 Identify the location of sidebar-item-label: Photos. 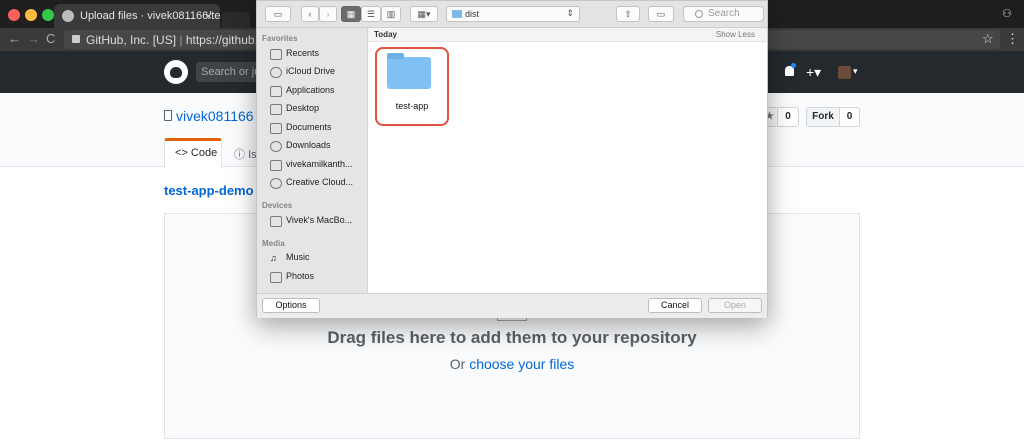
(300, 276).